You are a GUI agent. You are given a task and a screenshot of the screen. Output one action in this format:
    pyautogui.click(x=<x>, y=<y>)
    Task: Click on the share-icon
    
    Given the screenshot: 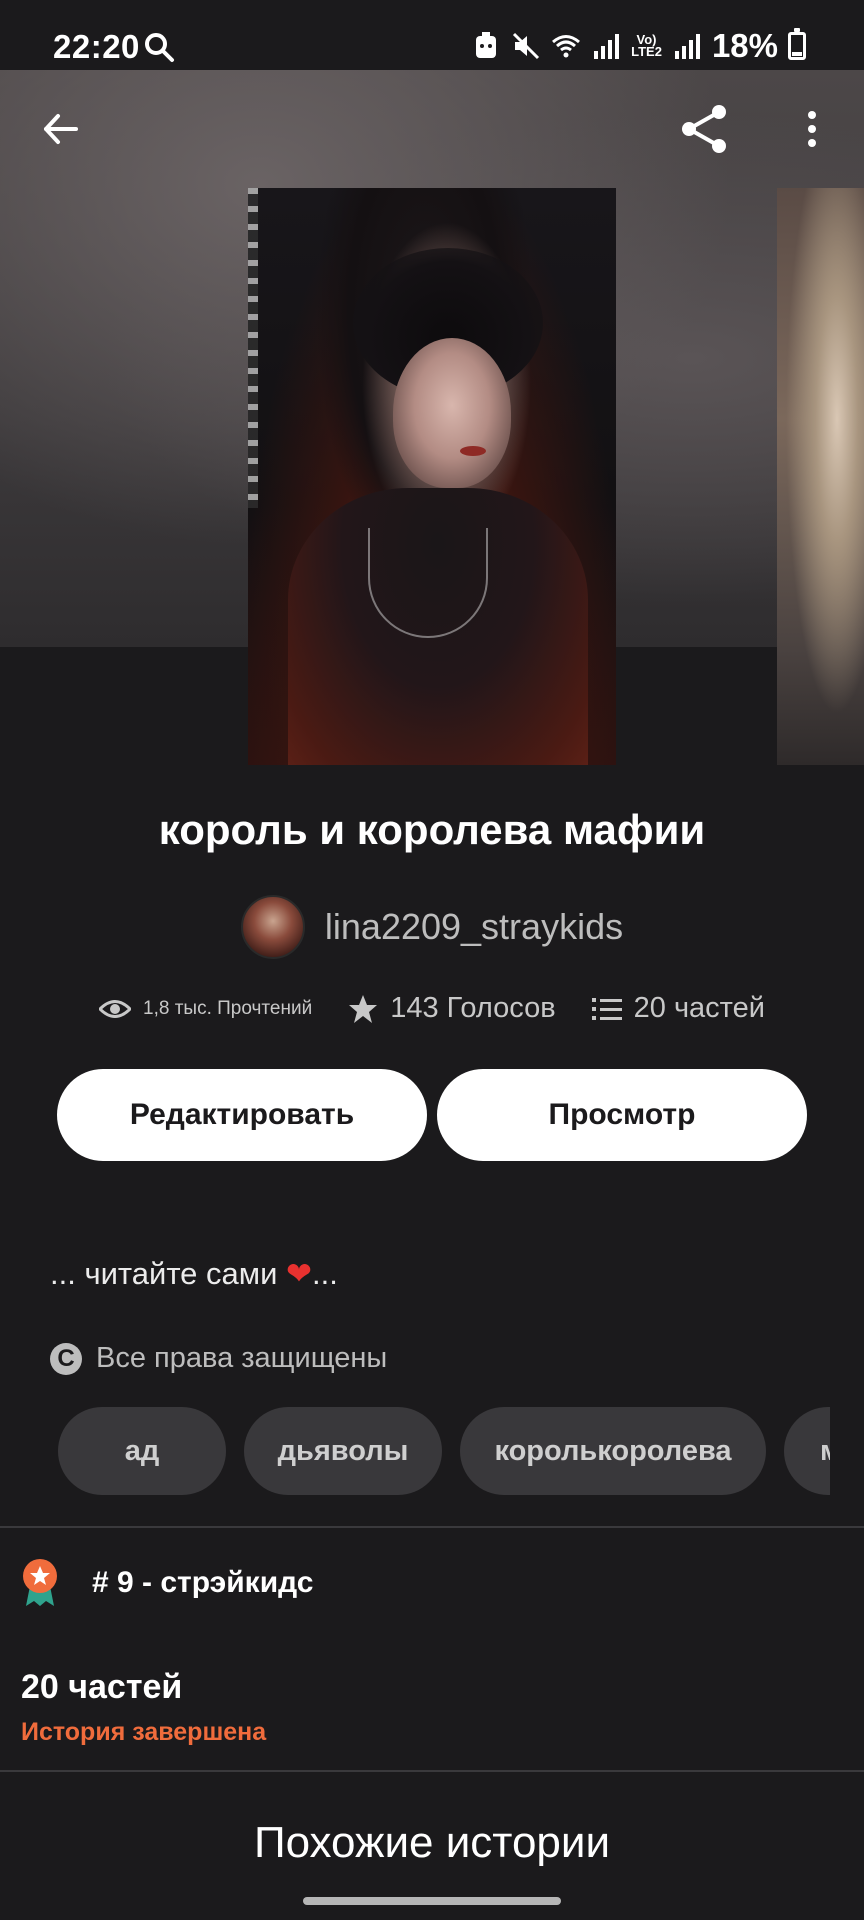 What is the action you would take?
    pyautogui.click(x=704, y=129)
    